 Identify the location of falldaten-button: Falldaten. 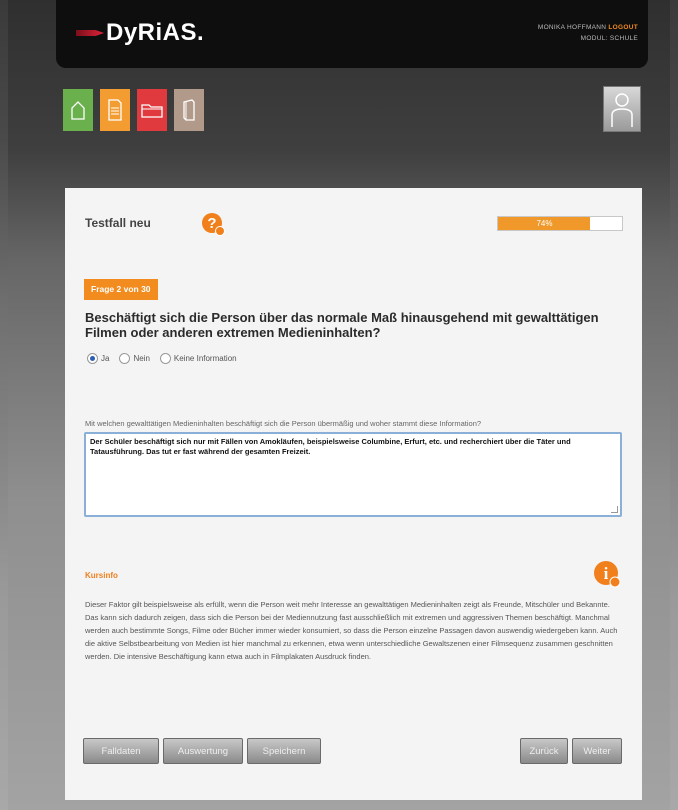
(121, 751).